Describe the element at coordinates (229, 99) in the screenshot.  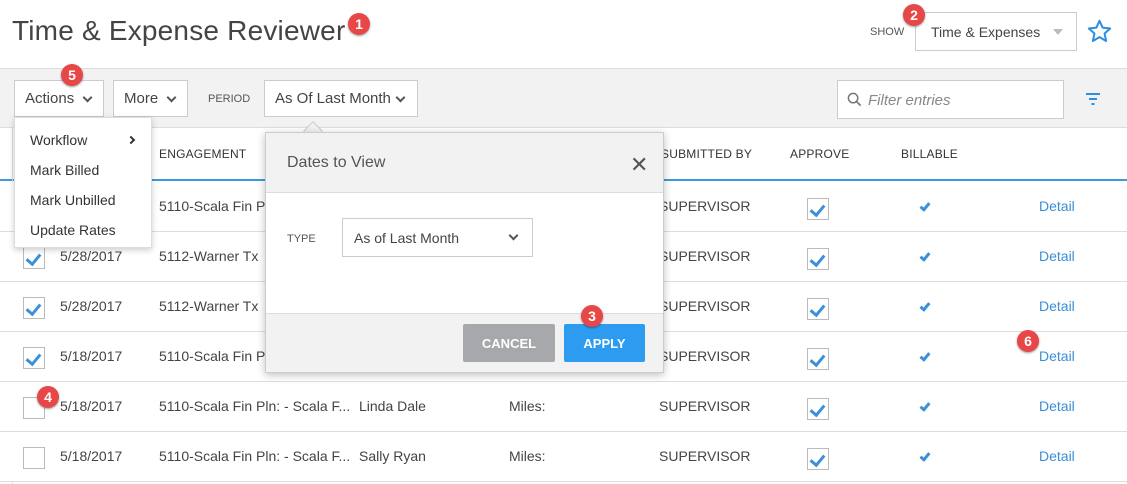
I see `period-label: PERIOD` at that location.